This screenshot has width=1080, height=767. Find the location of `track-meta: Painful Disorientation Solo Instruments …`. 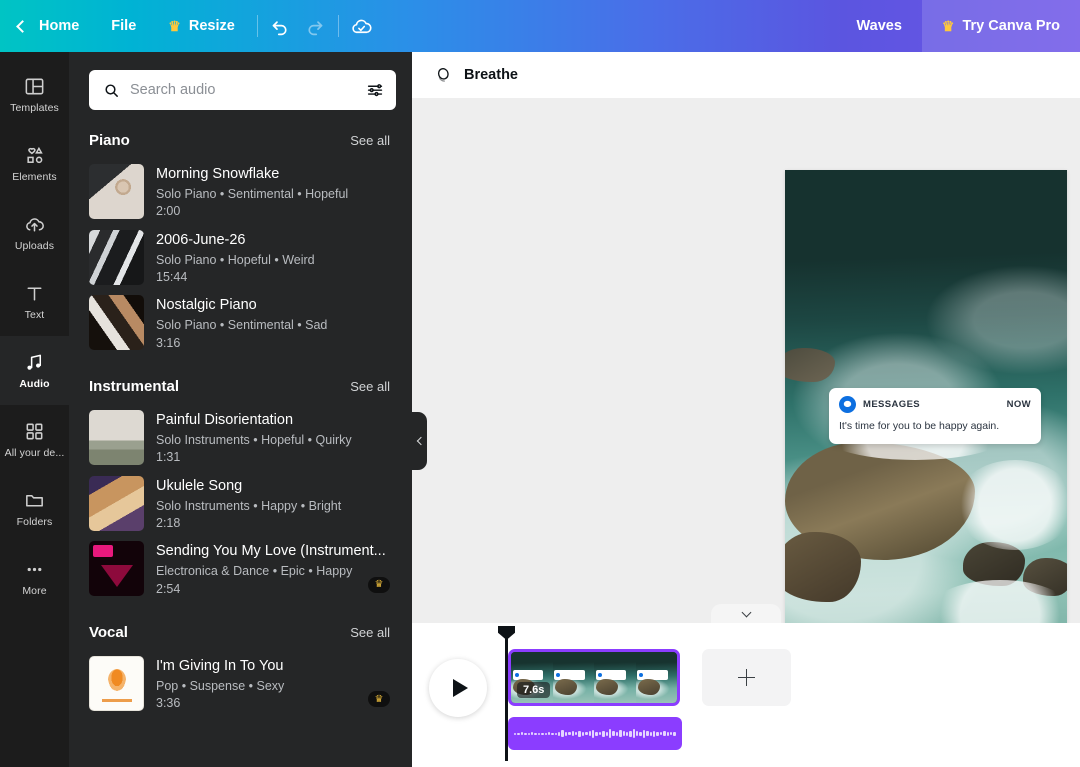

track-meta: Painful Disorientation Solo Instruments … is located at coordinates (273, 438).